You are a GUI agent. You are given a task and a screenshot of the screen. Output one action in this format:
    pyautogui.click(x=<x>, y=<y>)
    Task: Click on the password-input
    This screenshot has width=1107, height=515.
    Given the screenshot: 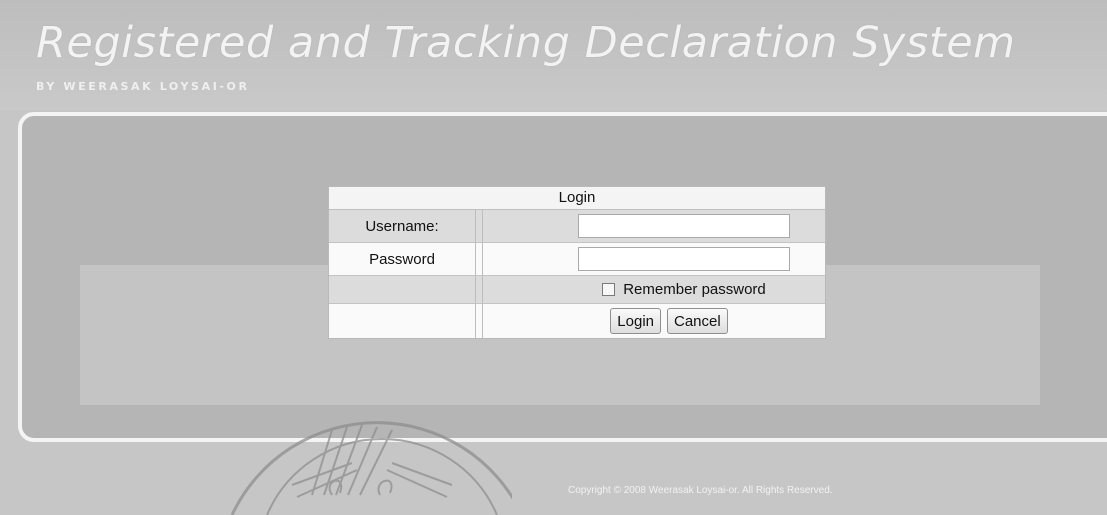 What is the action you would take?
    pyautogui.click(x=684, y=259)
    